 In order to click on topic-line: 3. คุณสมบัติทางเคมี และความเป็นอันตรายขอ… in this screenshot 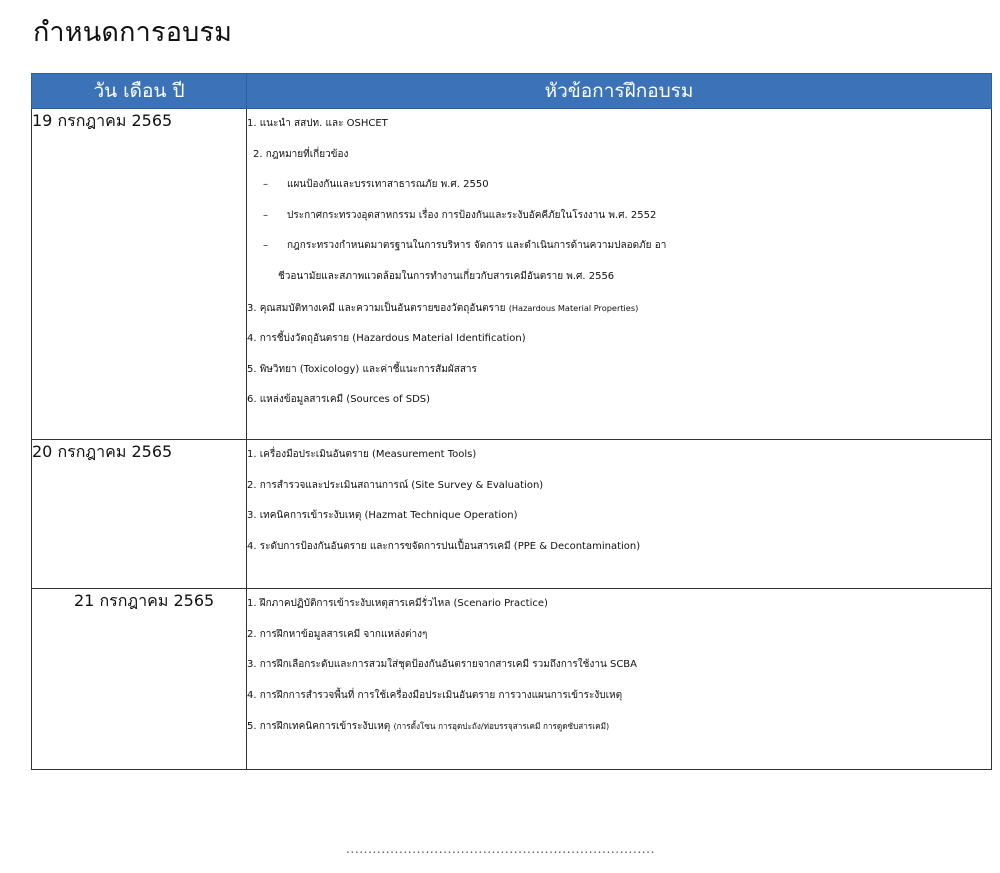, I will do `click(619, 309)`.